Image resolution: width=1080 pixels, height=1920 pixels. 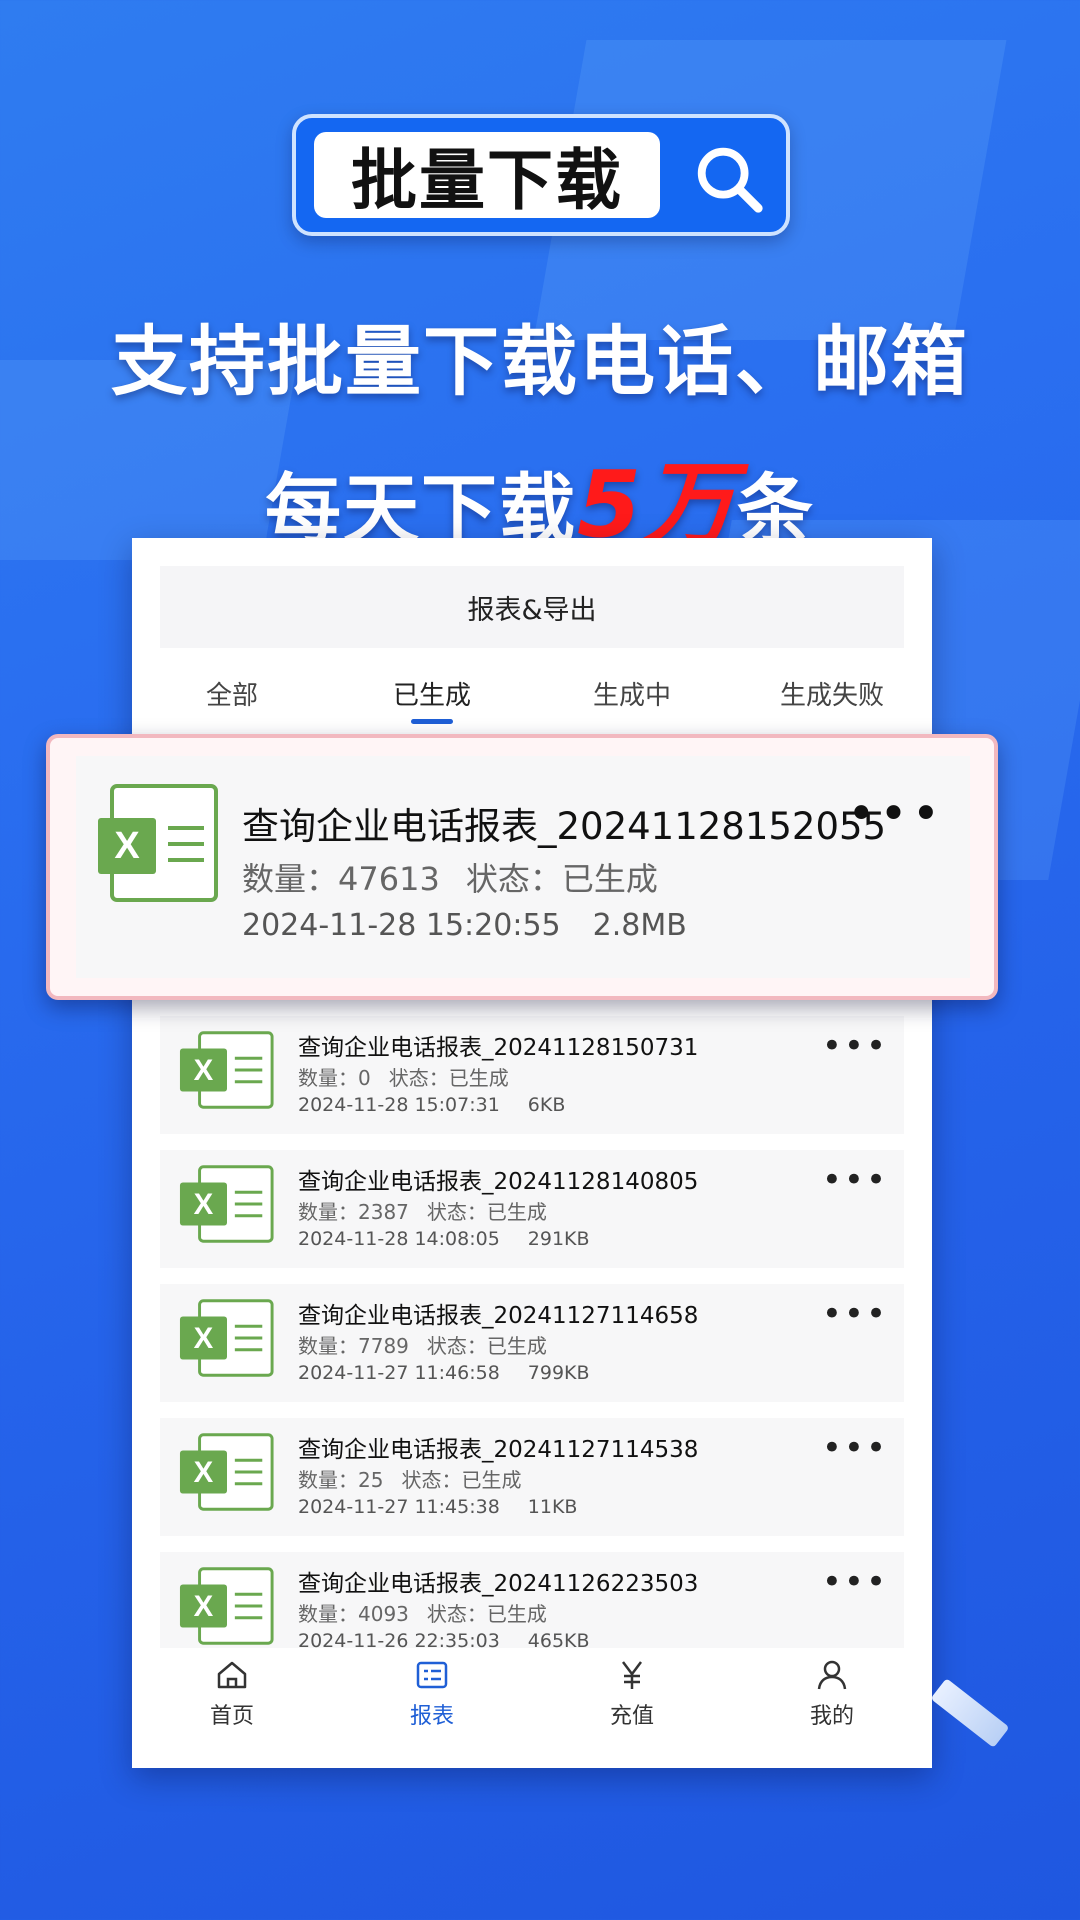 I want to click on report-size: 799KB, so click(x=558, y=1373).